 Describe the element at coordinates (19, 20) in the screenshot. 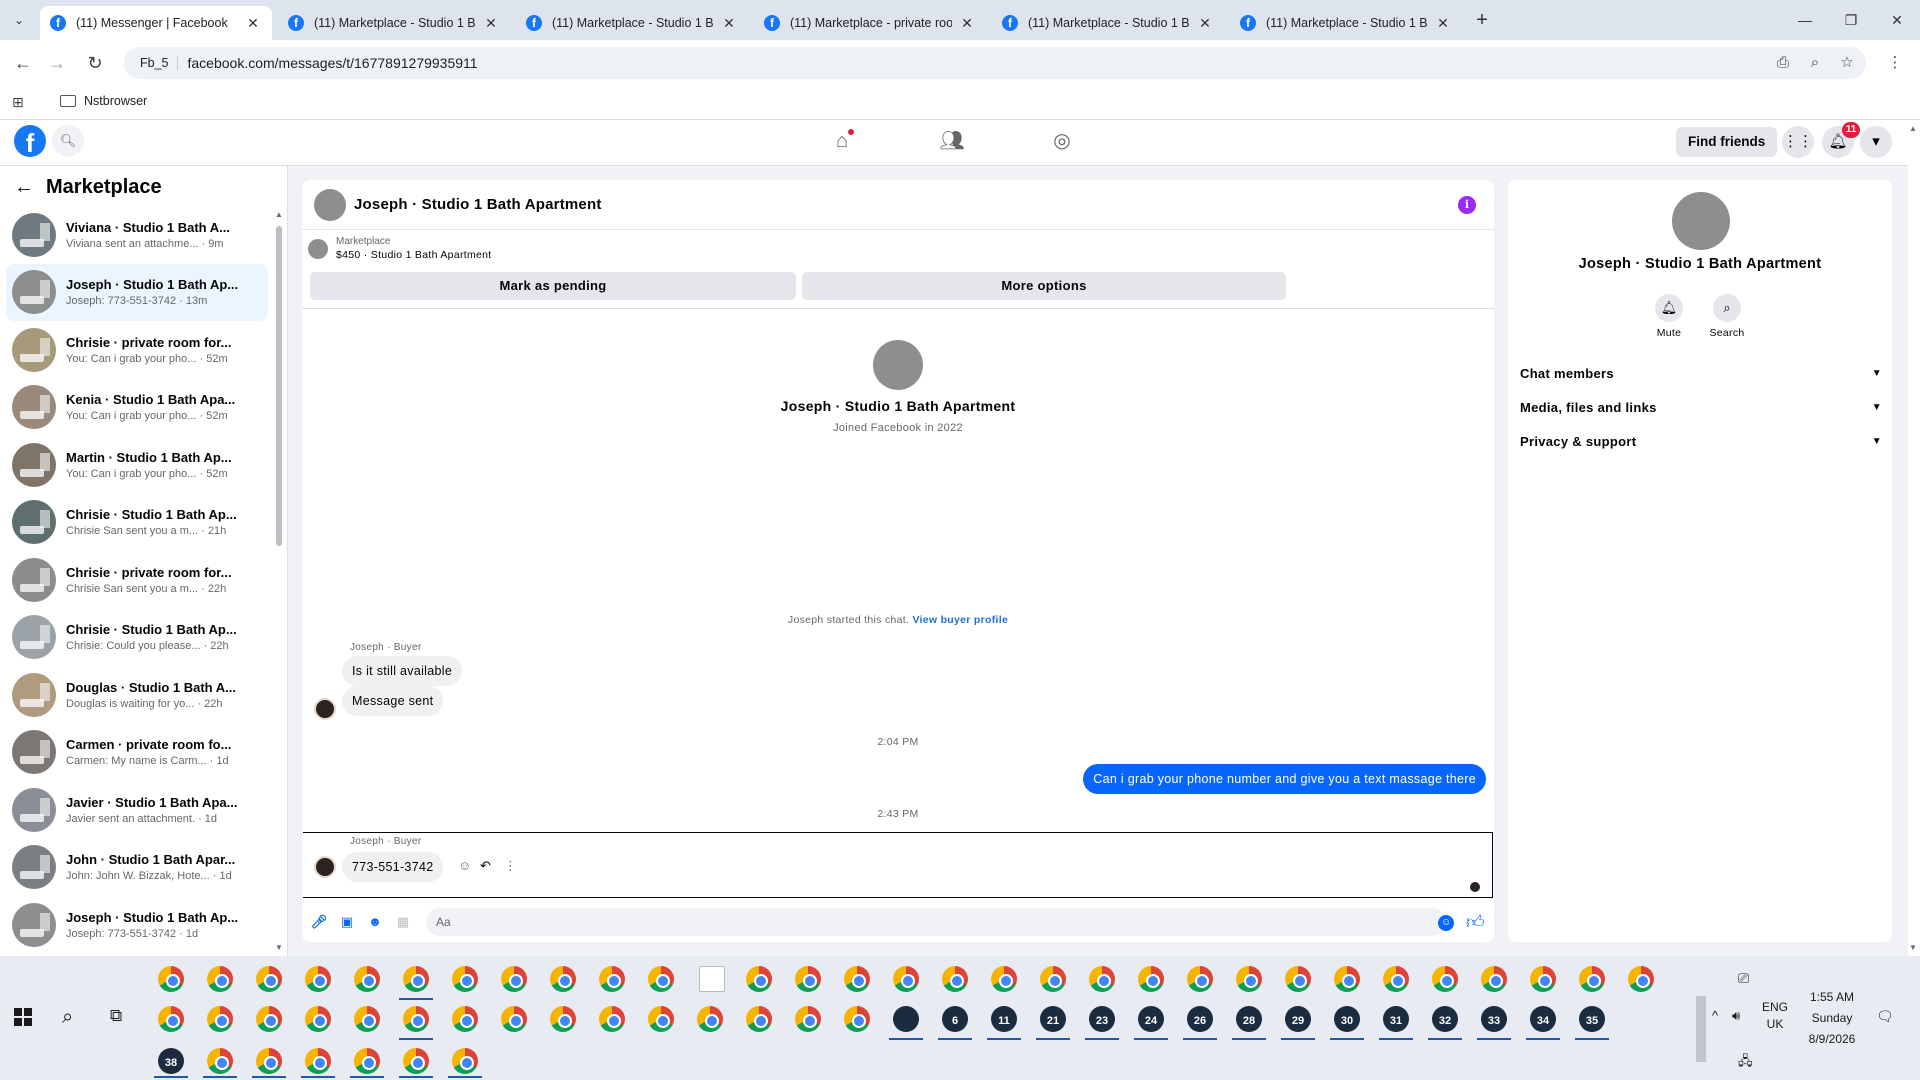

I see `tab-search-dropdown-icon: ⌄` at that location.